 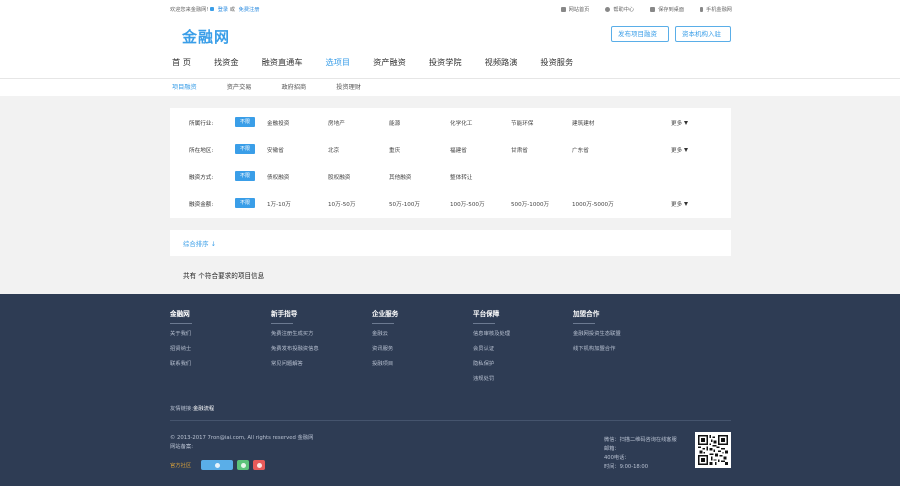 What do you see at coordinates (583, 123) in the screenshot?
I see `filter-option: 建筑建材` at bounding box center [583, 123].